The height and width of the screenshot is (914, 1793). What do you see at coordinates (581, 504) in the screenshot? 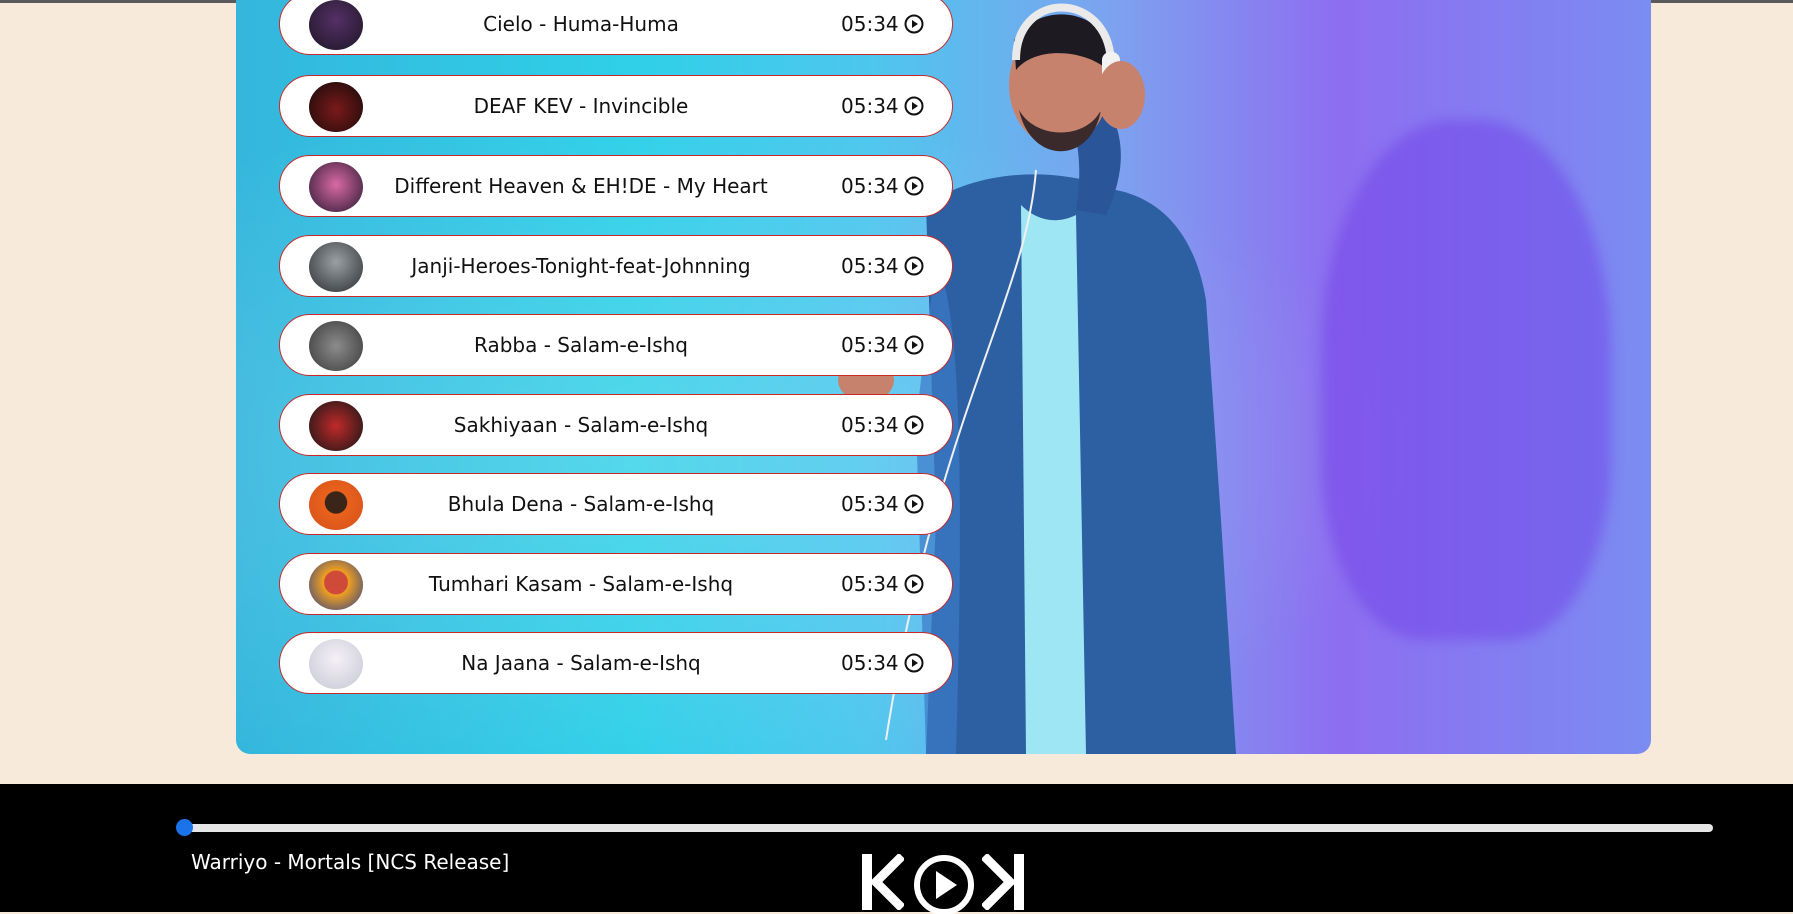
I see `track-title: Bhula Dena - Salam-e-Ishq` at bounding box center [581, 504].